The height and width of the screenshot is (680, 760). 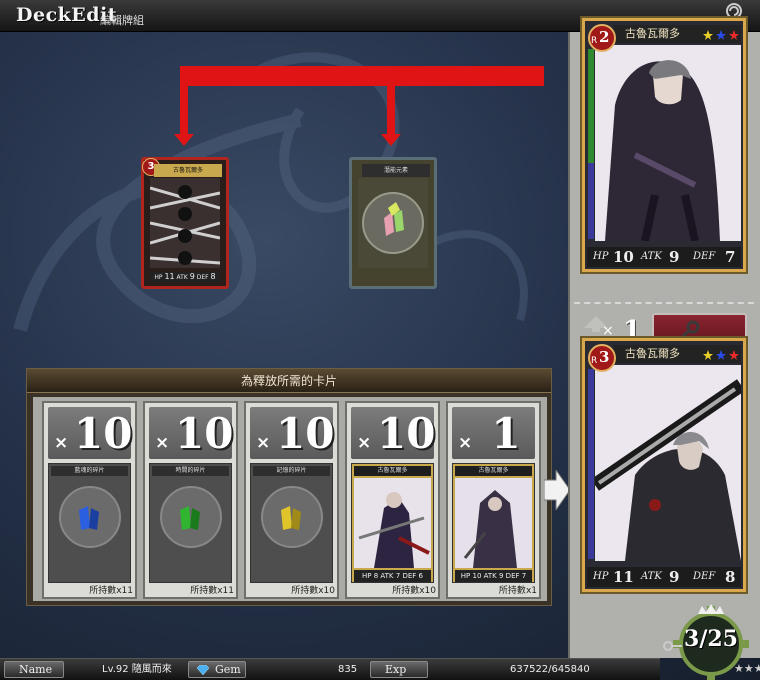 I want to click on card-frame: 古魯瓦爾多 HP 8 ATK 7 DEF 6, so click(x=392, y=523).